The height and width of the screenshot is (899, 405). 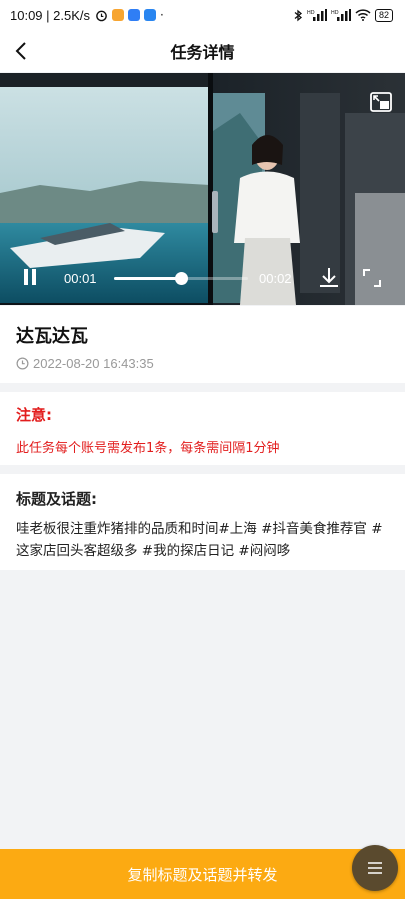 What do you see at coordinates (101, 15) in the screenshot?
I see `alarm-icon` at bounding box center [101, 15].